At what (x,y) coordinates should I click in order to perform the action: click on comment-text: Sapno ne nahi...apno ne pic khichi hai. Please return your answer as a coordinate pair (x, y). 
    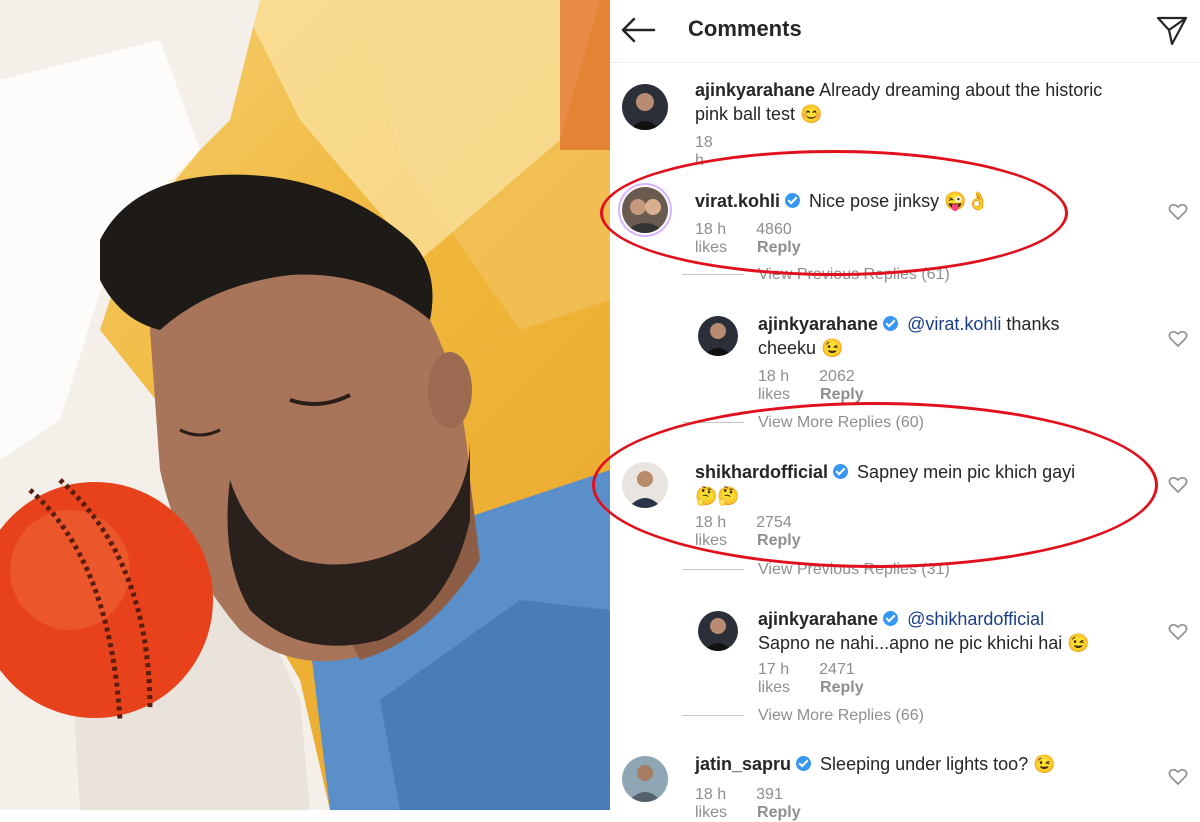
    Looking at the image, I should click on (910, 643).